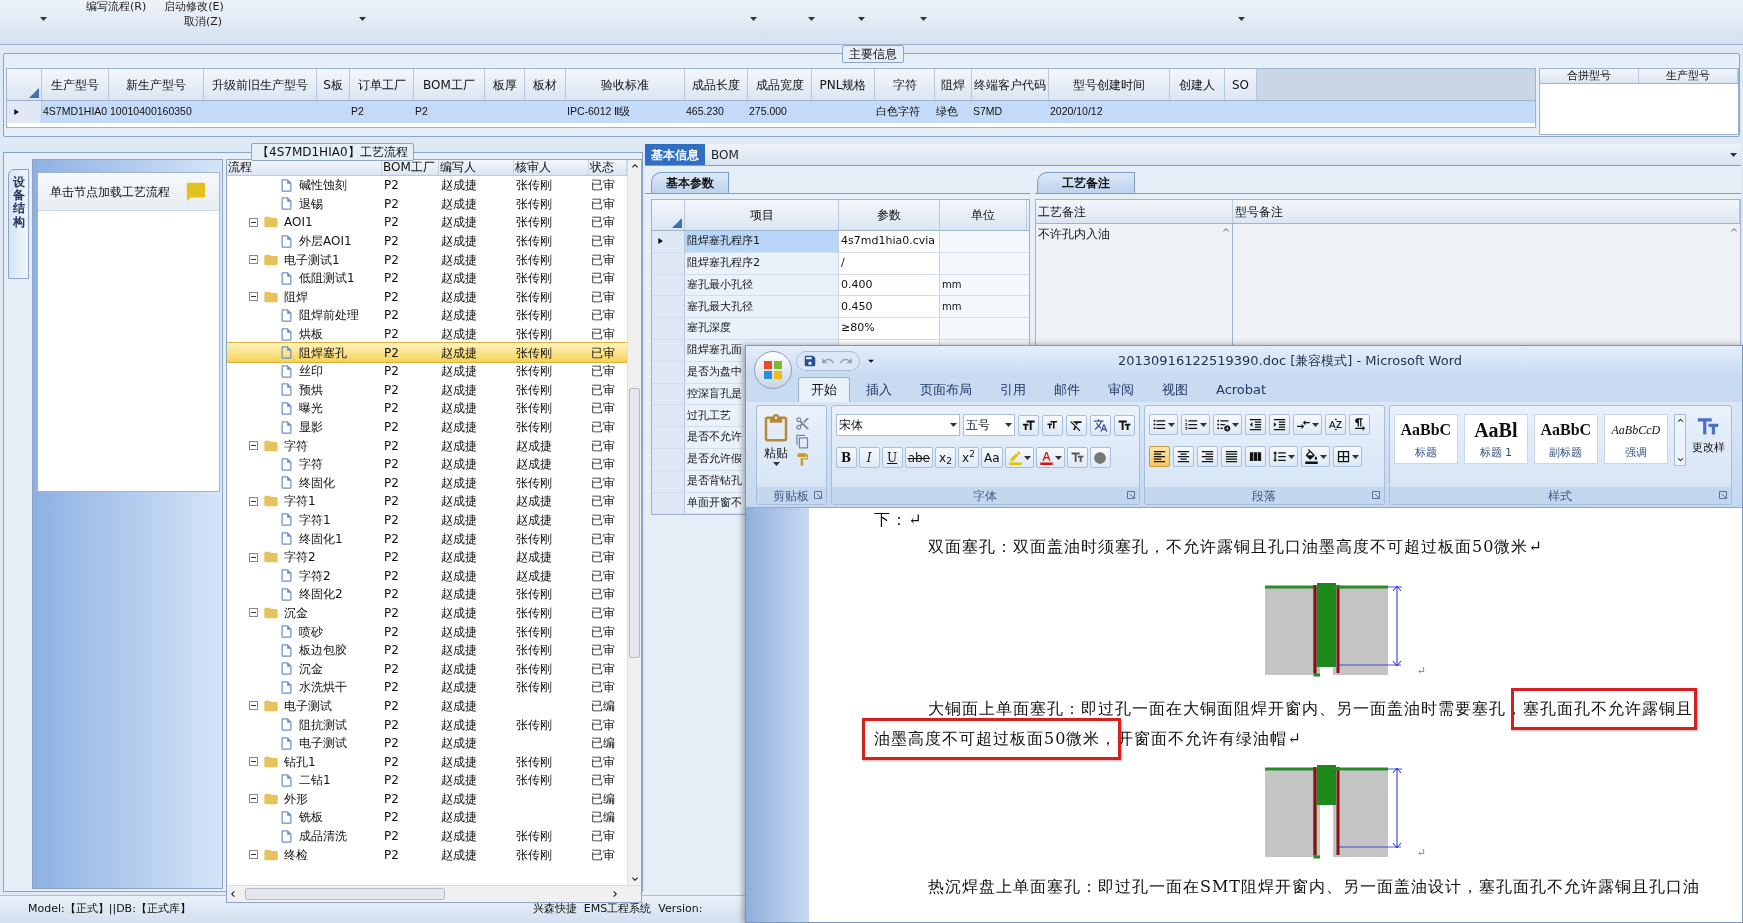 This screenshot has height=923, width=1743. I want to click on enclose-button, so click(1100, 457).